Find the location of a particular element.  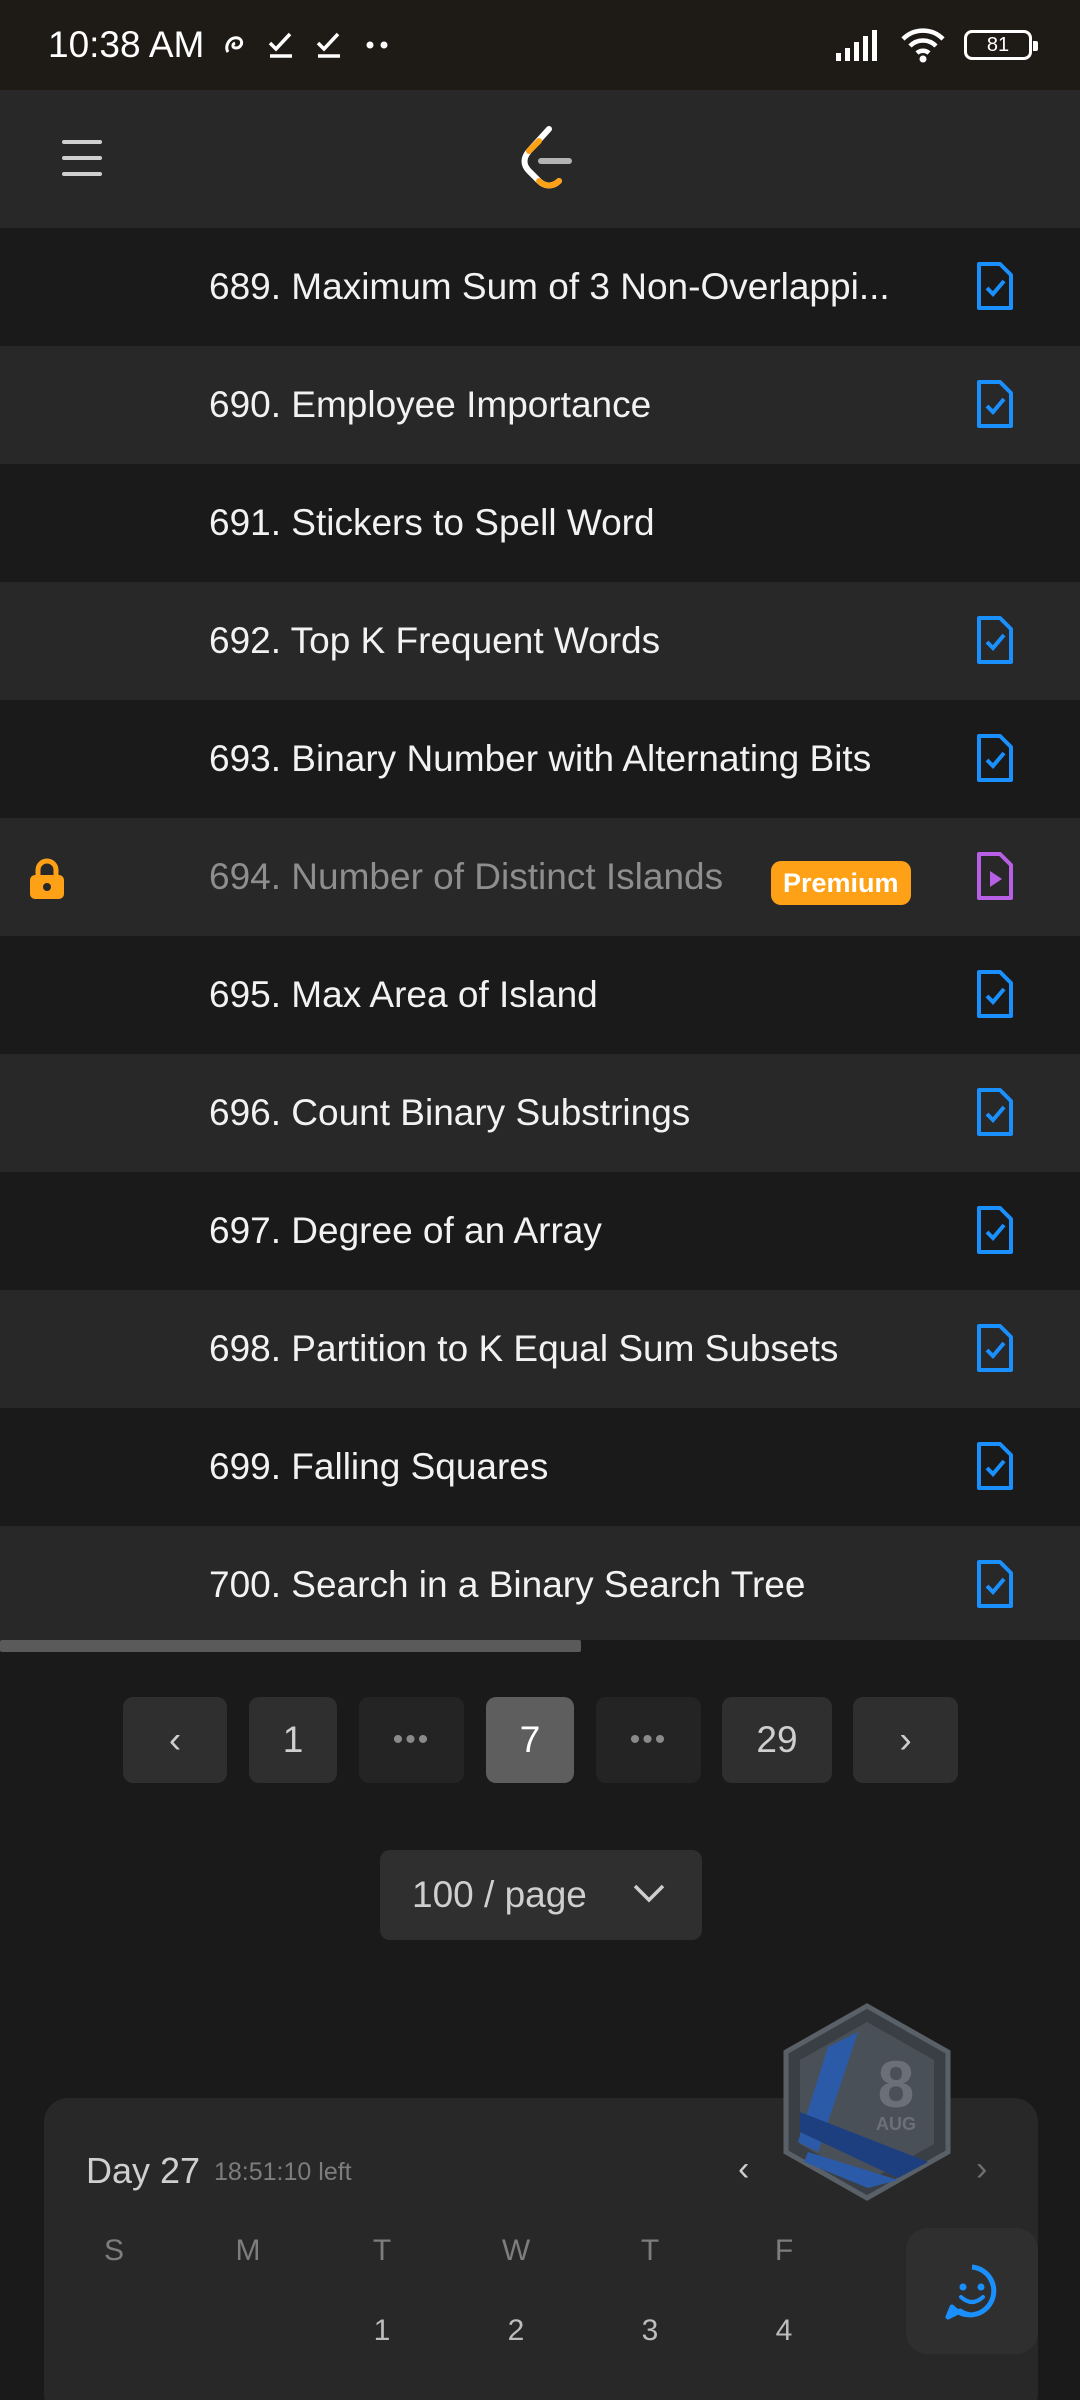

status-bar: 10:38 AM 81 is located at coordinates (540, 45).